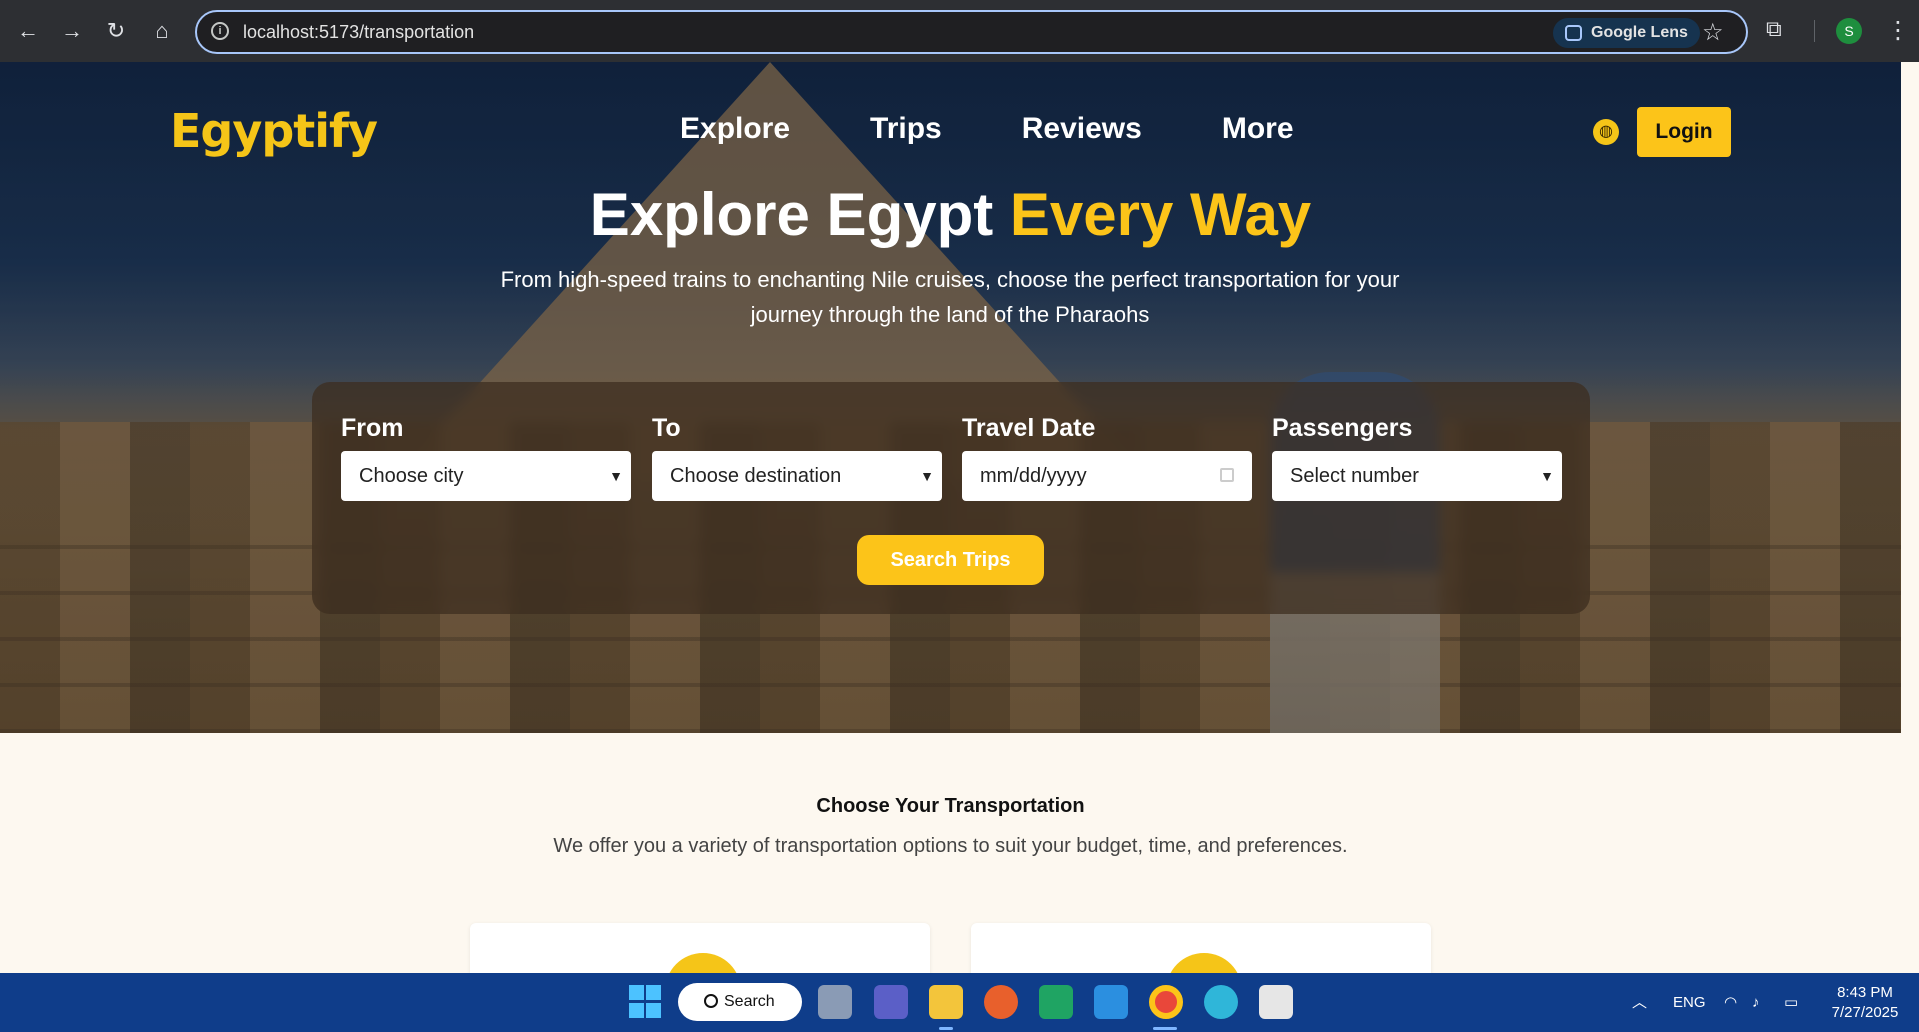 The height and width of the screenshot is (1032, 1919). What do you see at coordinates (1849, 31) in the screenshot?
I see `profile-avatar: S` at bounding box center [1849, 31].